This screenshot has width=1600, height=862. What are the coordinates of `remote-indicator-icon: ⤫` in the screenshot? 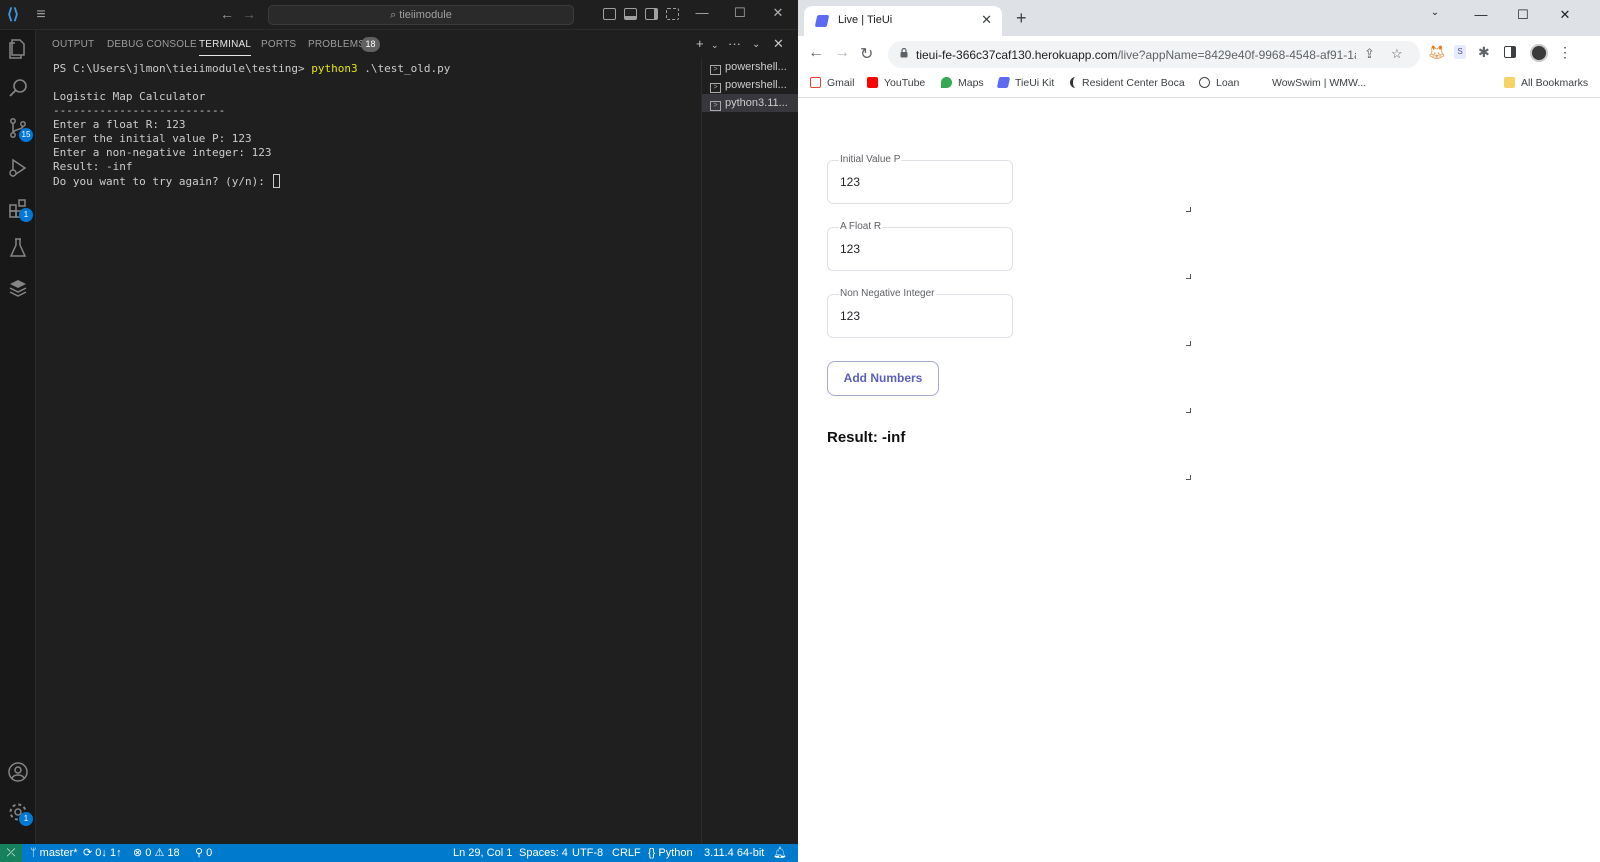 It's located at (11, 853).